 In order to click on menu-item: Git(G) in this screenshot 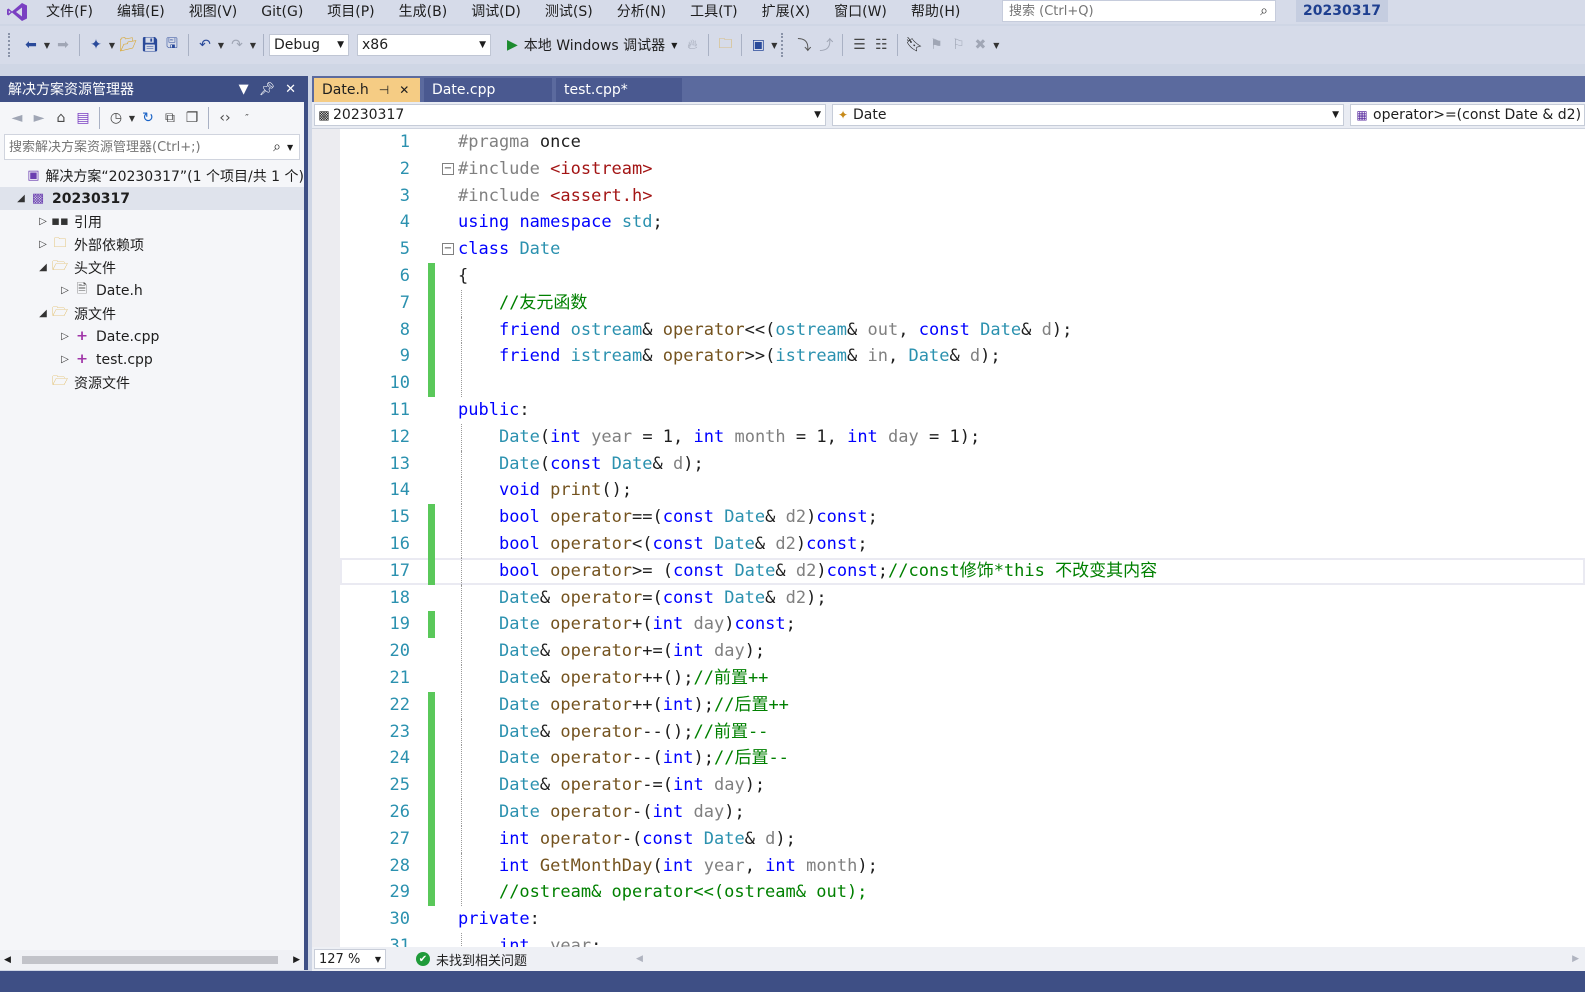, I will do `click(282, 12)`.